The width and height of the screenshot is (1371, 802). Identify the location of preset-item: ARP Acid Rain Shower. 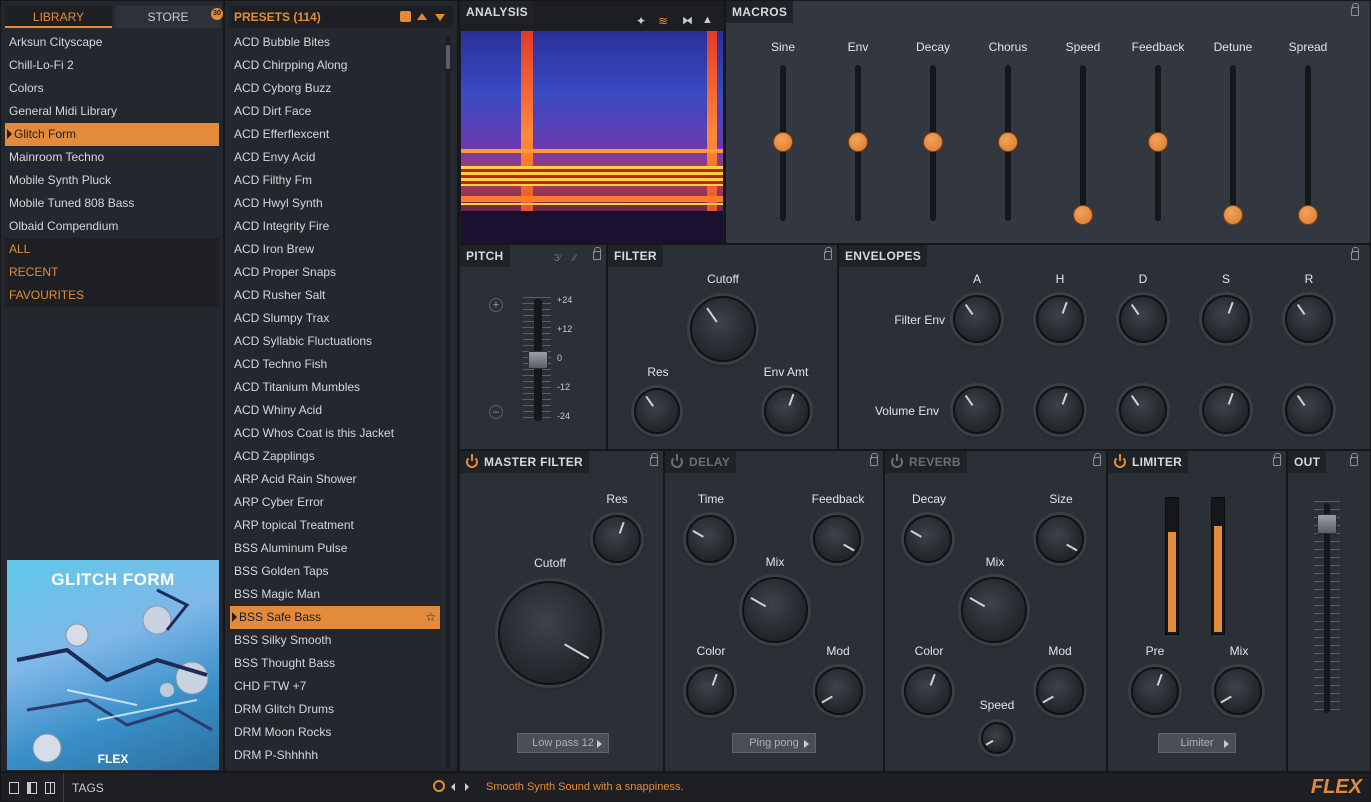
(335, 479).